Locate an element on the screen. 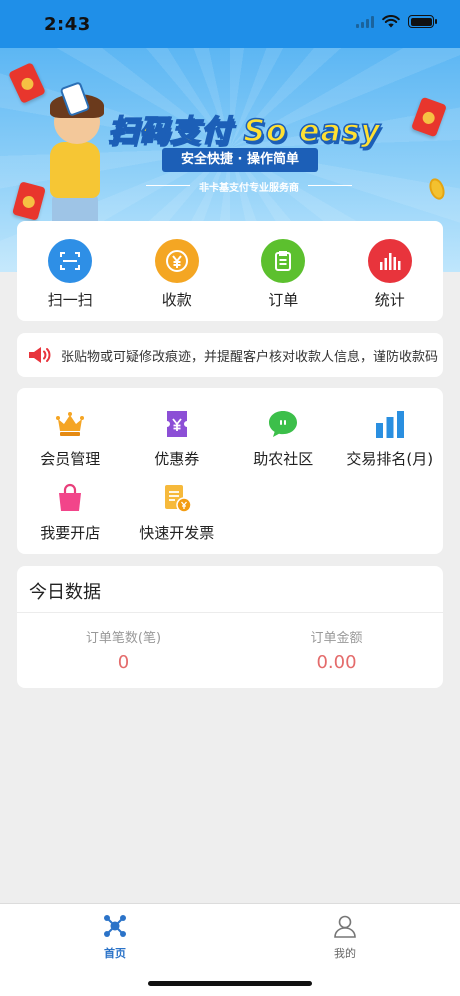  quick-action-label: 订单 is located at coordinates (283, 300).